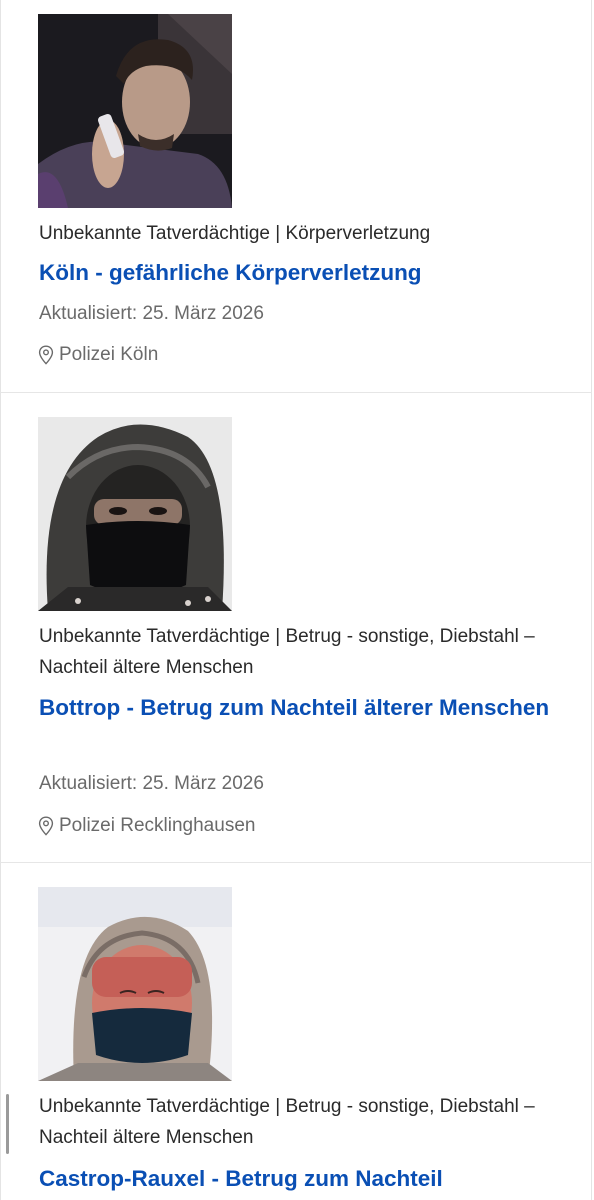 This screenshot has width=594, height=1200. What do you see at coordinates (299, 273) in the screenshot?
I see `case-title-link: Köln - gefährliche Körperverletzung` at bounding box center [299, 273].